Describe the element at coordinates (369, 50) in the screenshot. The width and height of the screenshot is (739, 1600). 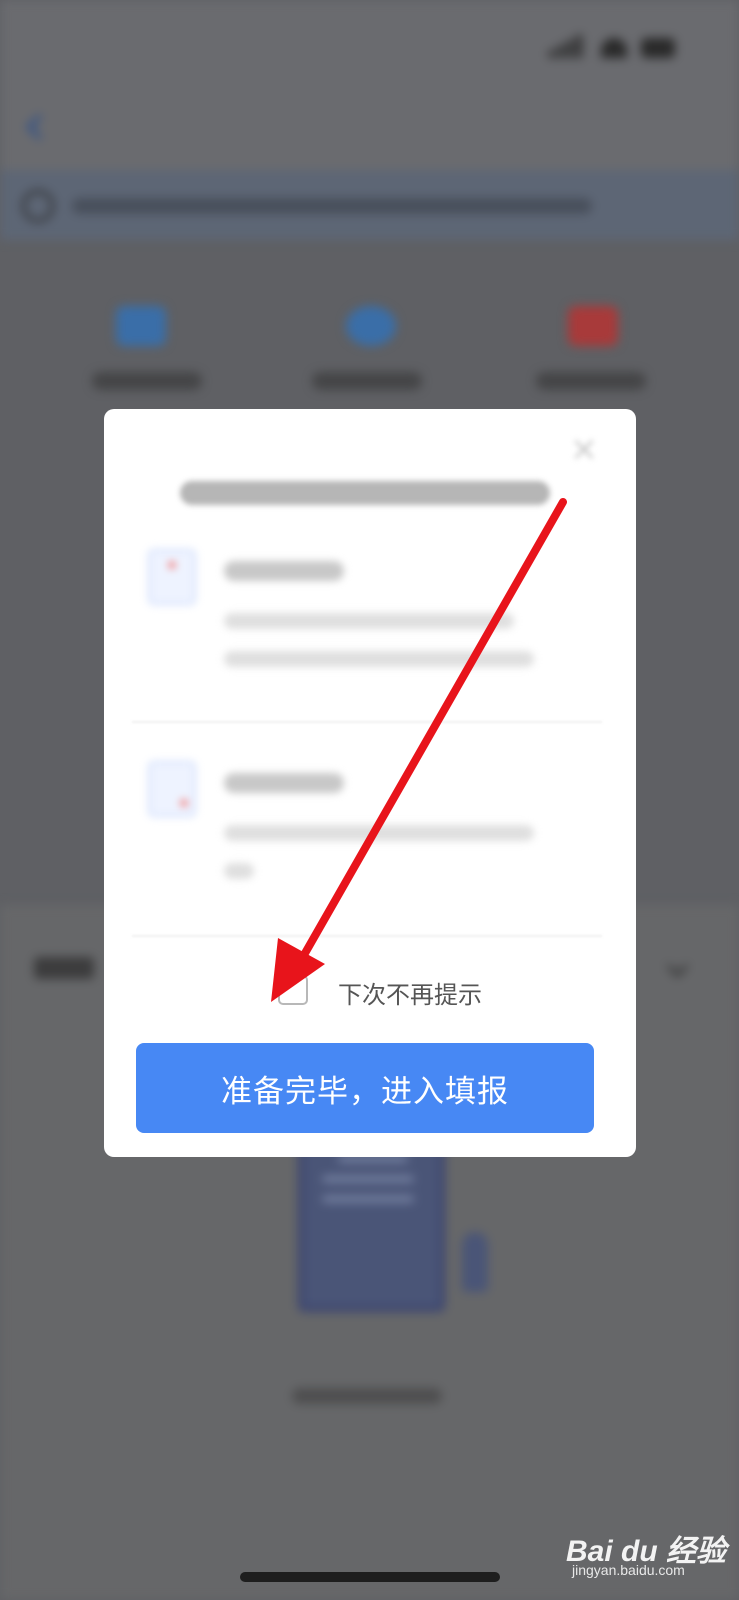
I see `status-bar` at that location.